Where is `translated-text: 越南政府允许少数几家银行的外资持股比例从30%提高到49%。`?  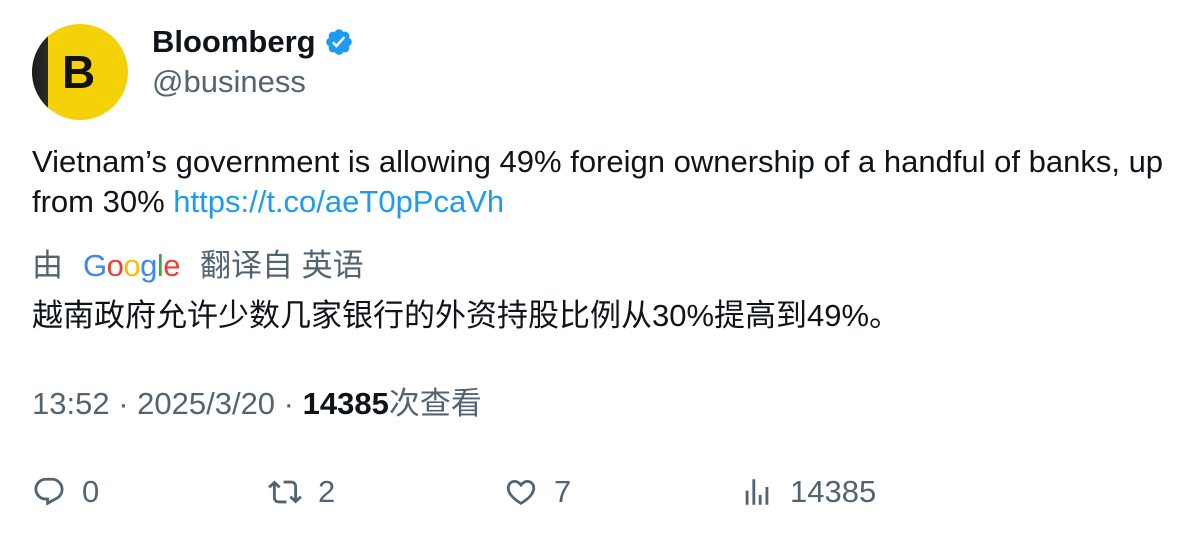
translated-text: 越南政府允许少数几家银行的外资持股比例从30%提高到49%。 is located at coordinates (466, 315).